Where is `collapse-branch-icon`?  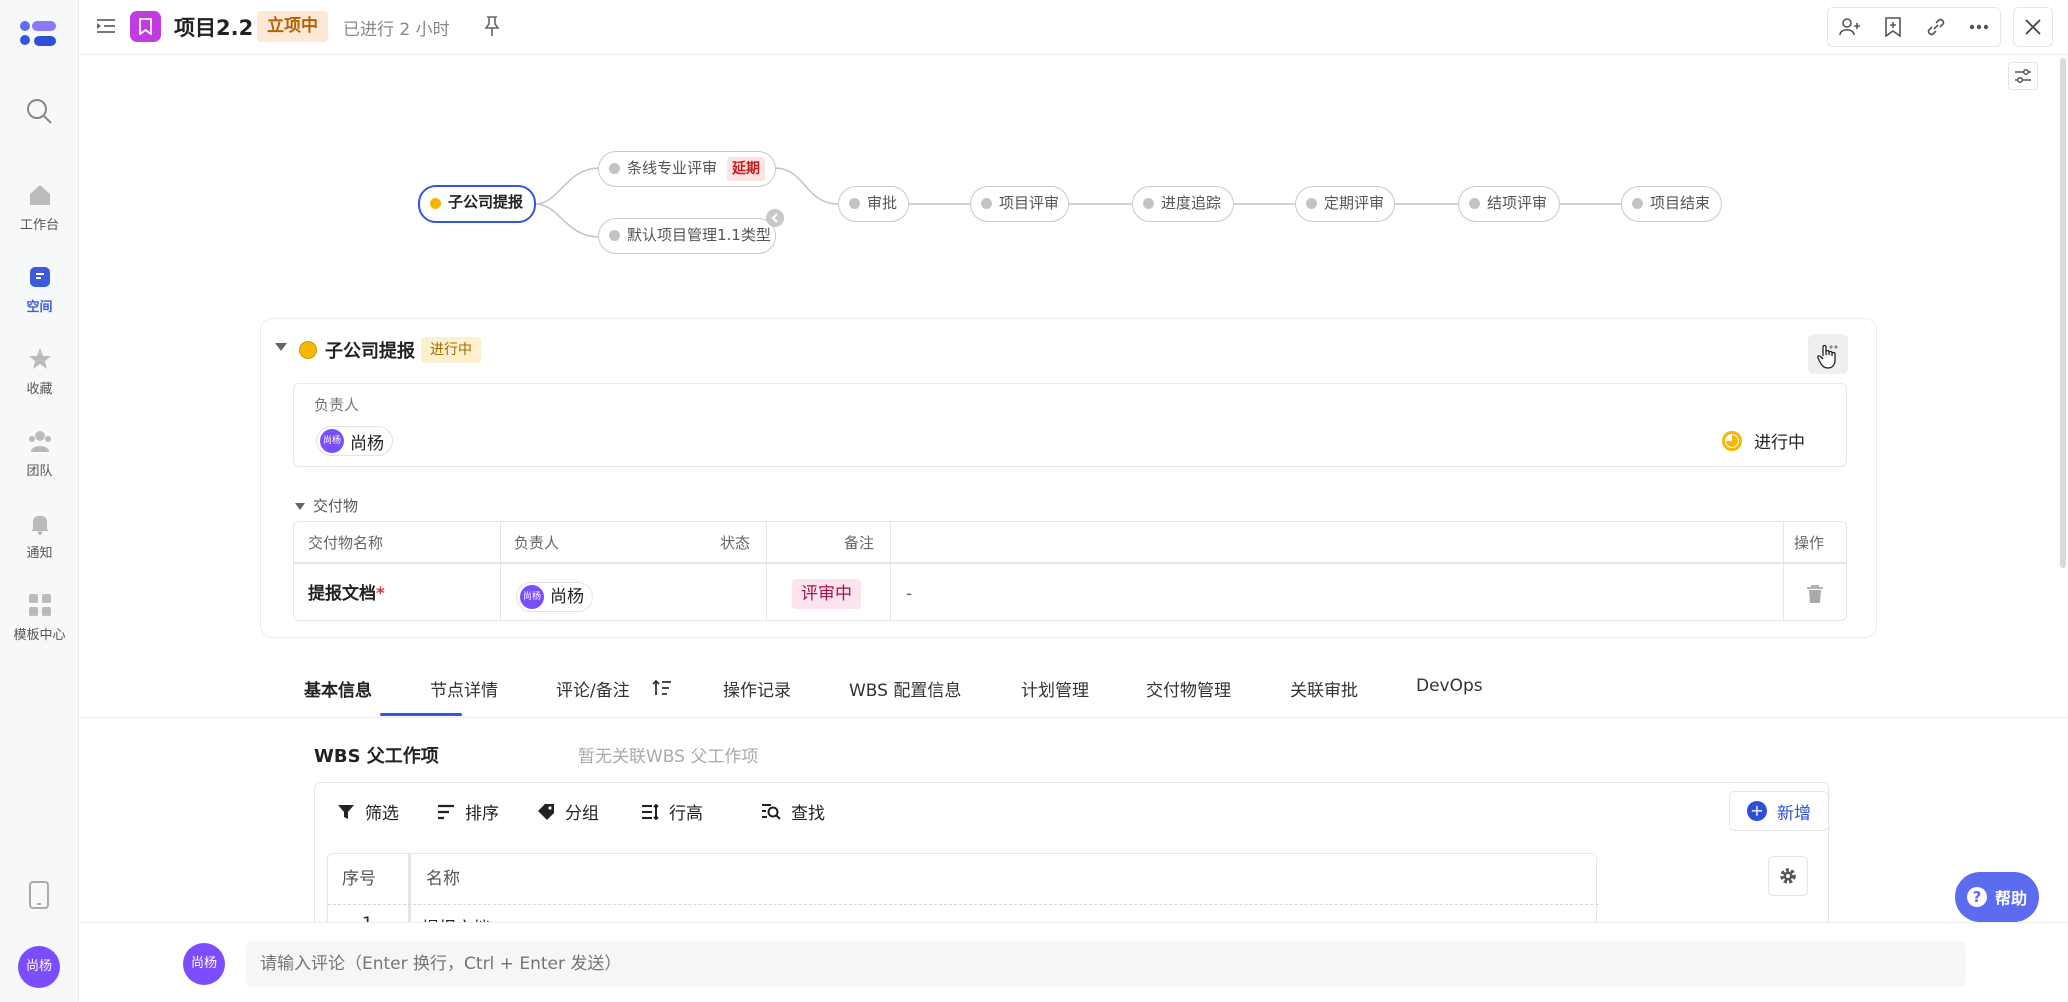 collapse-branch-icon is located at coordinates (775, 218).